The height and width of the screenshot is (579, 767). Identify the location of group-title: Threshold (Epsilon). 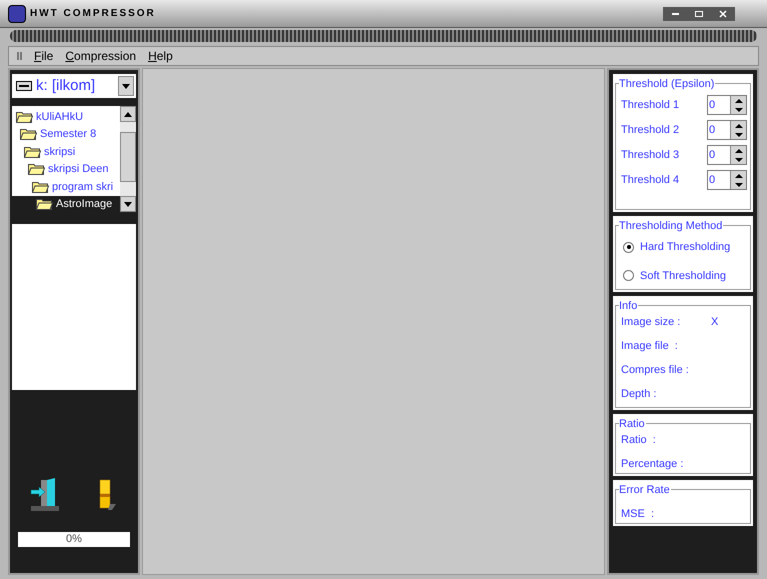
(667, 84).